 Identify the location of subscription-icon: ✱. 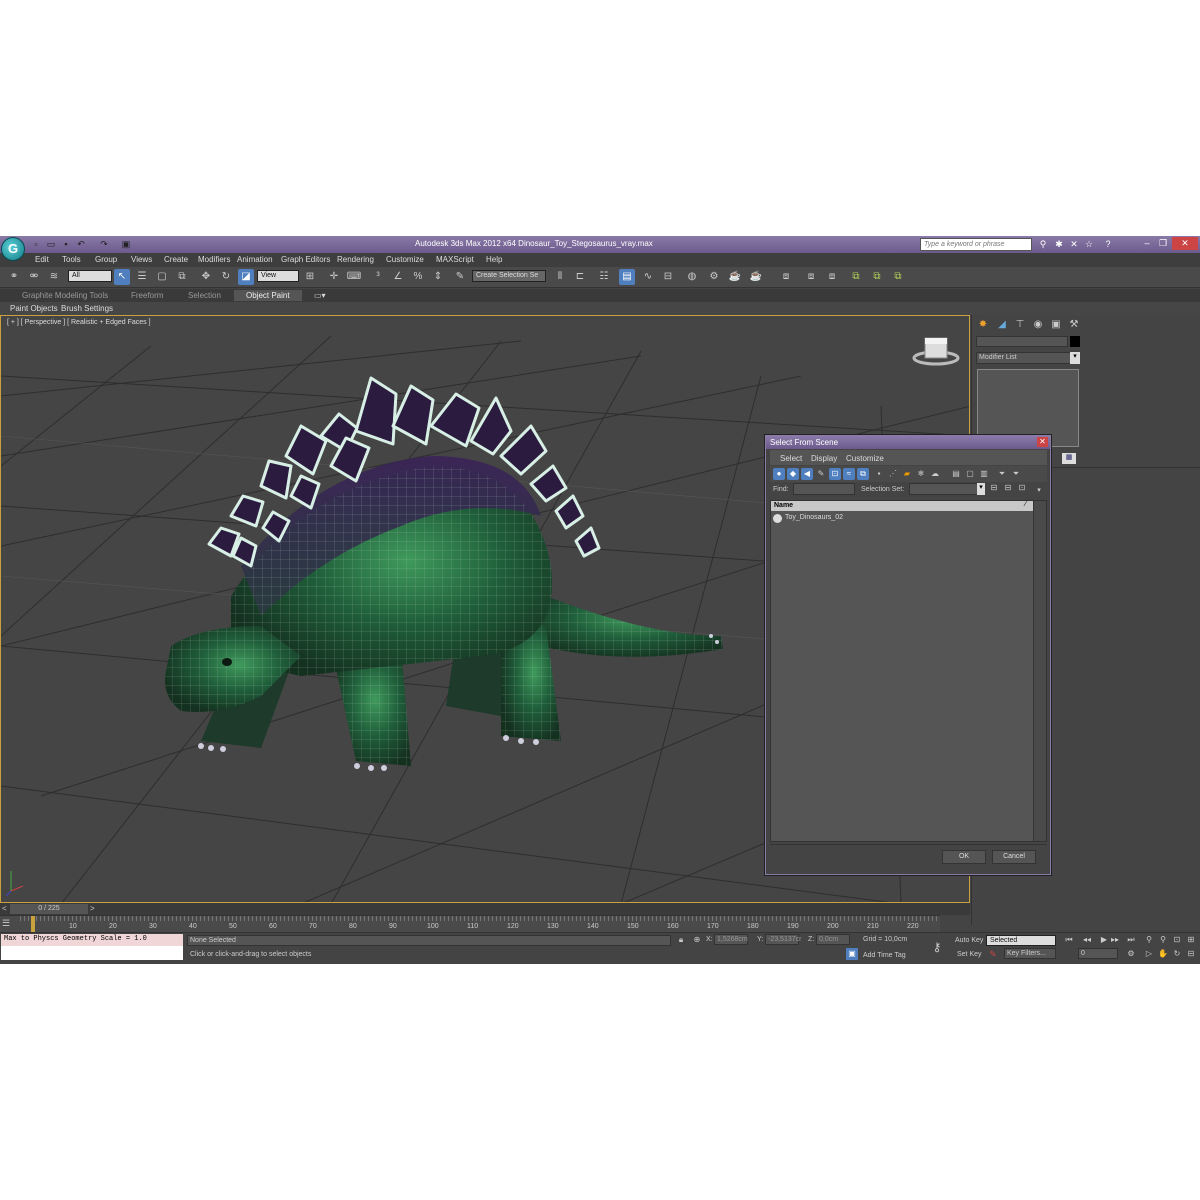
(1059, 244).